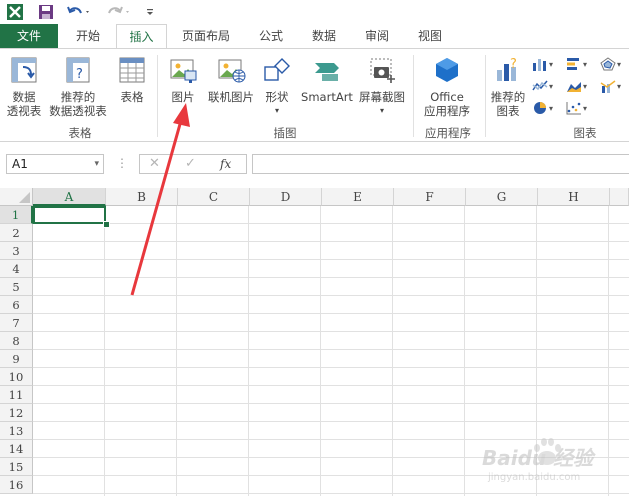 The width and height of the screenshot is (629, 496). What do you see at coordinates (619, 197) in the screenshot?
I see `column-header-partial` at bounding box center [619, 197].